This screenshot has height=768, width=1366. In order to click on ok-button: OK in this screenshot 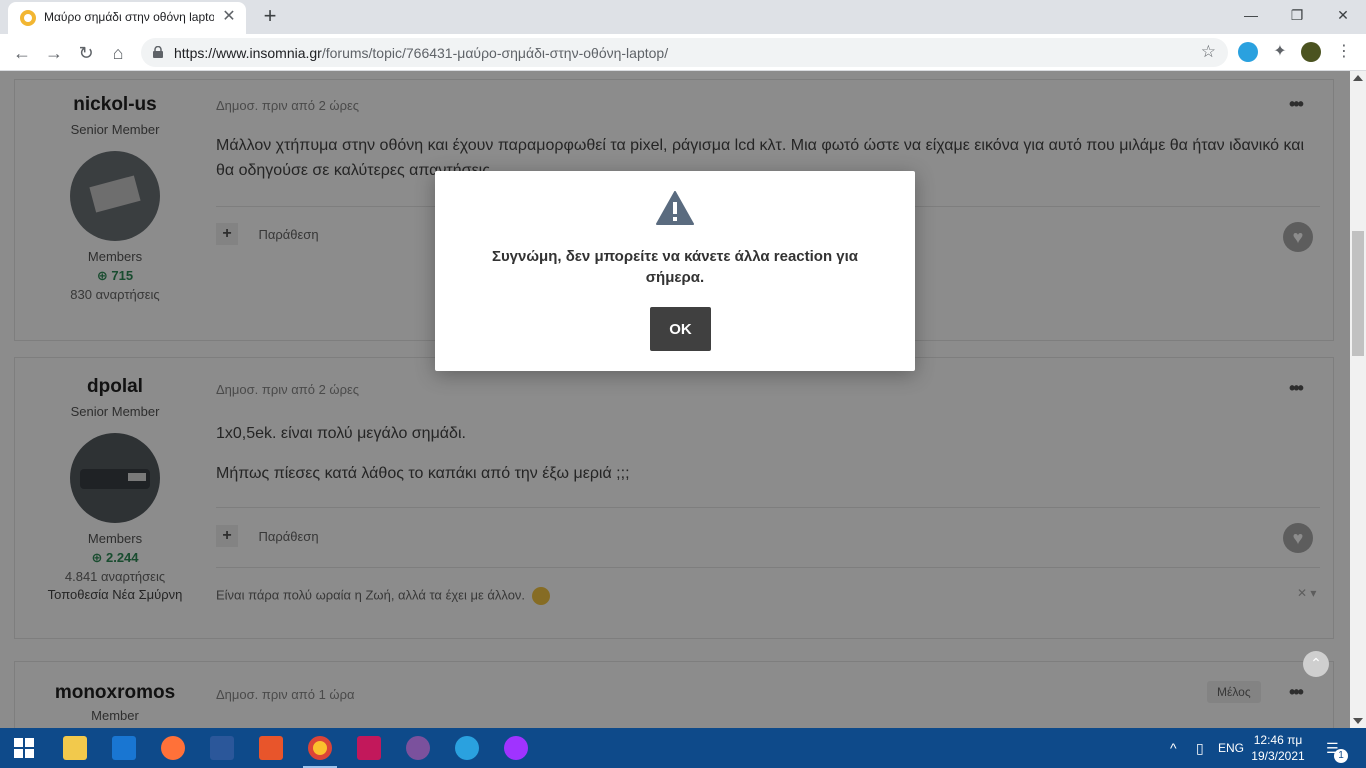, I will do `click(680, 329)`.